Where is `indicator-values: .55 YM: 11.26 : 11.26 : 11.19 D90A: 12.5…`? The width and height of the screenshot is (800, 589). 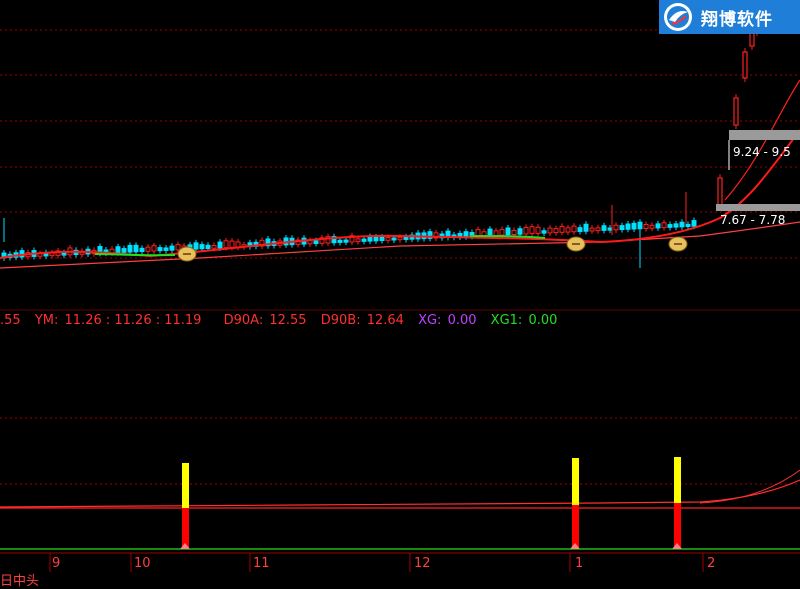
indicator-values: .55 YM: 11.26 : 11.26 : 11.19 D90A: 12.5… is located at coordinates (283, 321).